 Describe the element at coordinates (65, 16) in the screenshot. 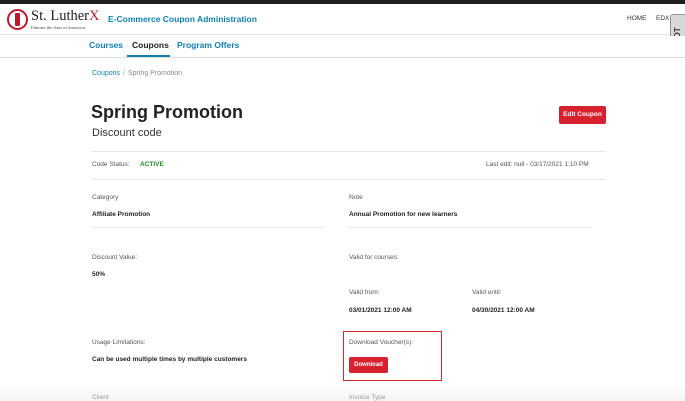

I see `logo-name: St. LutherX` at that location.